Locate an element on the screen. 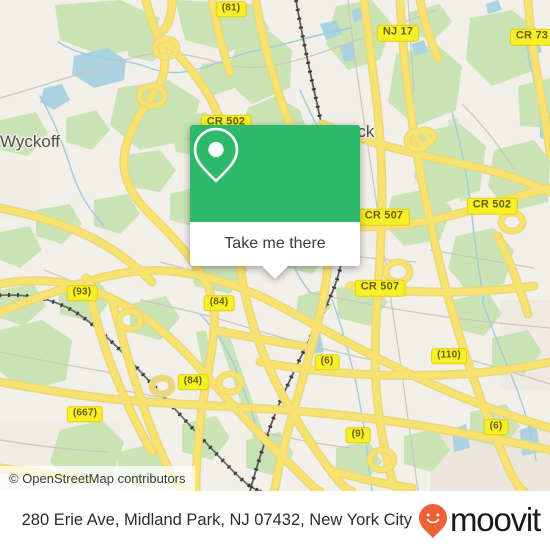  route-shield: (667) is located at coordinates (85, 414).